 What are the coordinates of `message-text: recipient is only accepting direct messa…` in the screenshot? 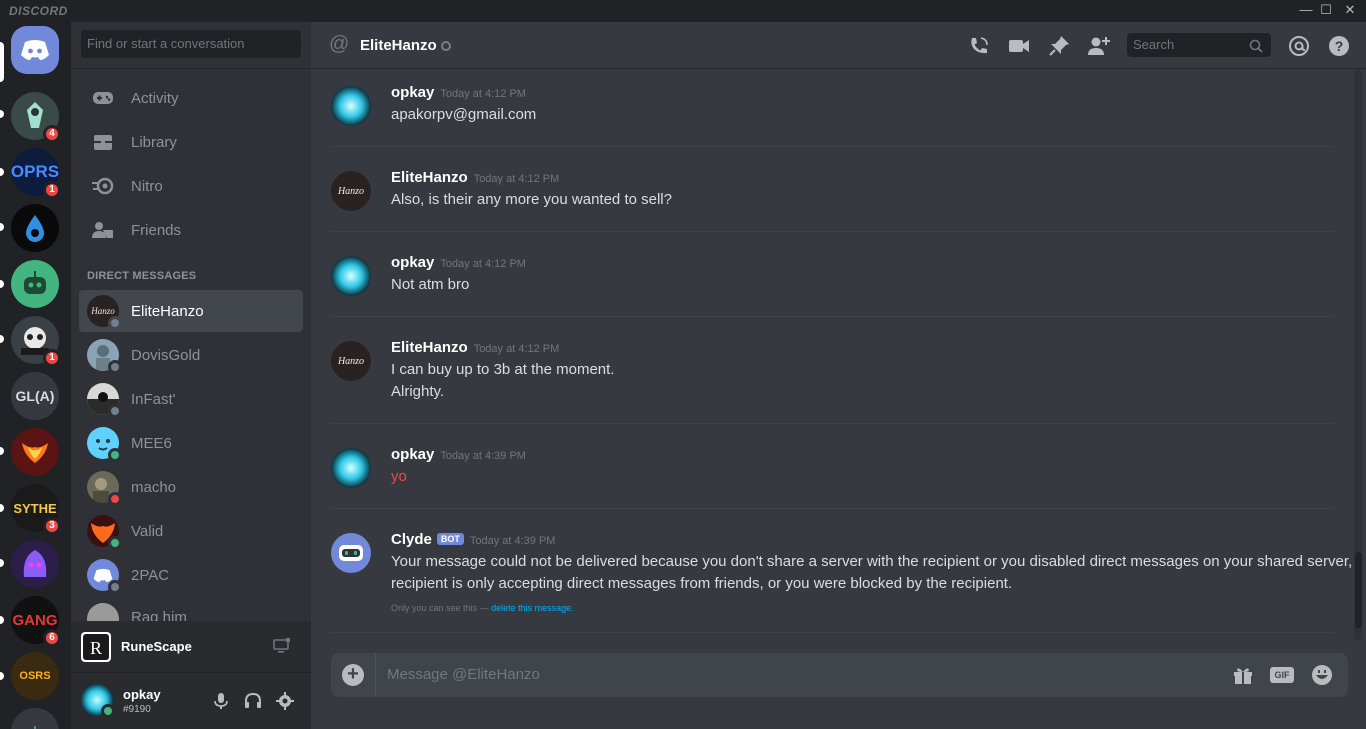 It's located at (702, 583).